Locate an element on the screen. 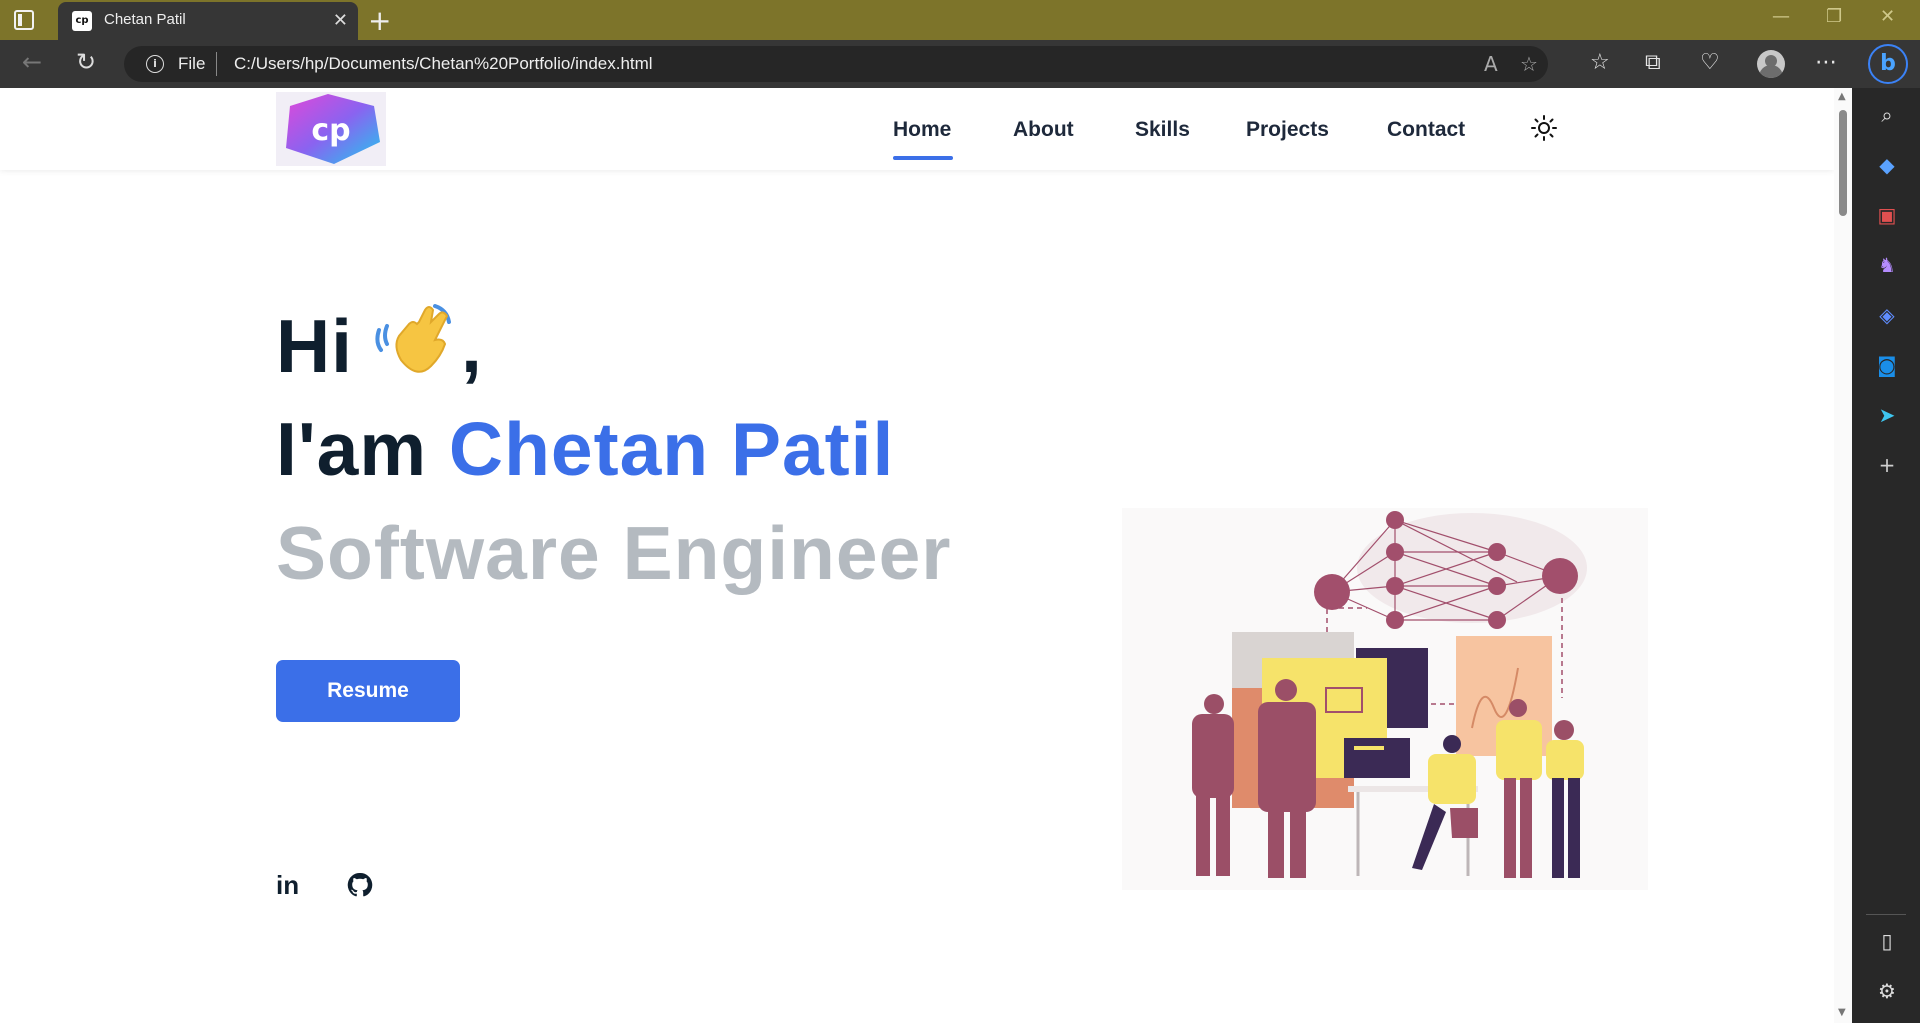 The width and height of the screenshot is (1920, 1023). browser-titlebar: cp Chetan Patil ✕ + — ❐ ✕ is located at coordinates (960, 20).